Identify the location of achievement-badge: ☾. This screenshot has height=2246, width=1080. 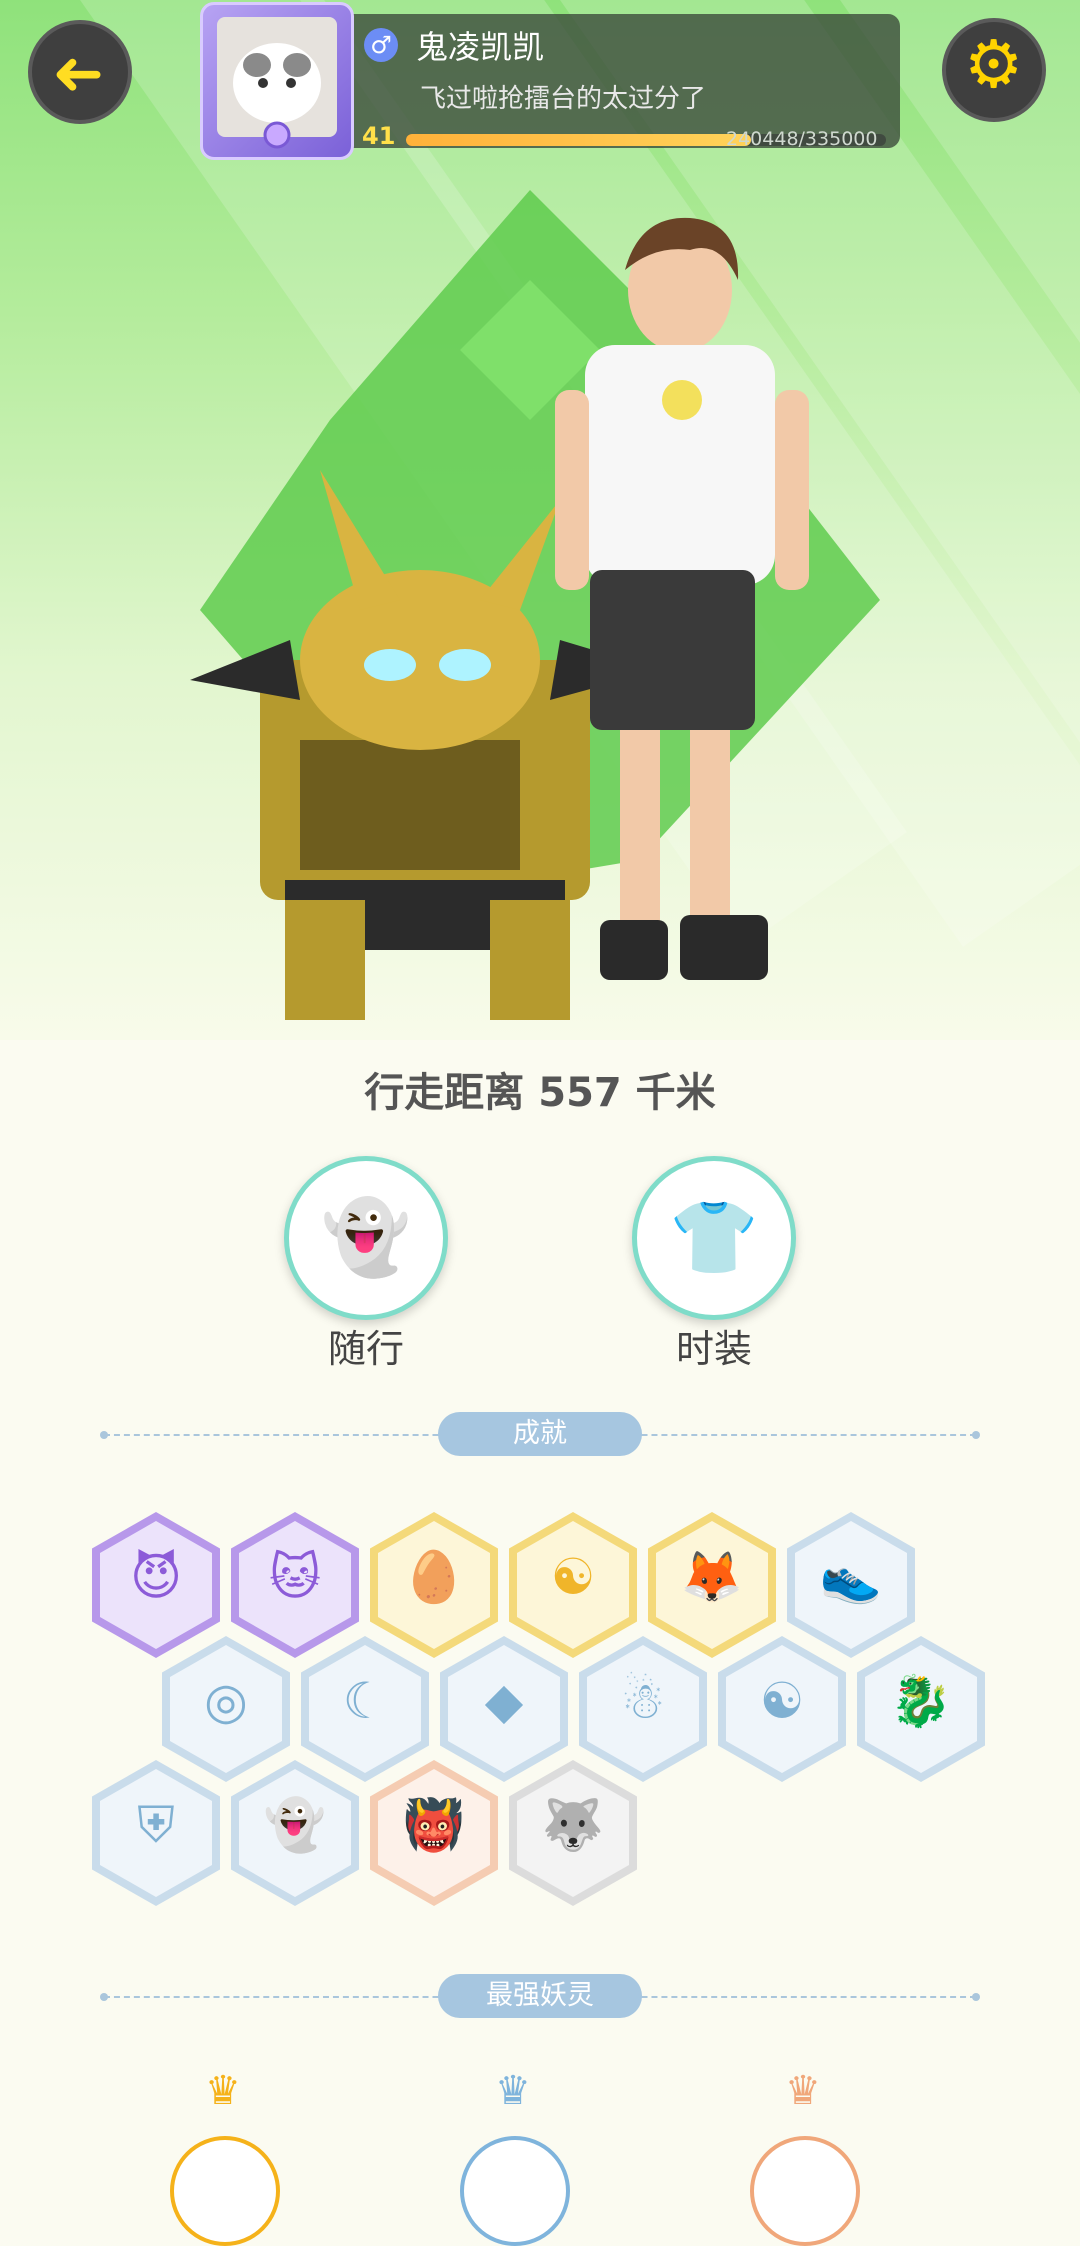
(365, 1709).